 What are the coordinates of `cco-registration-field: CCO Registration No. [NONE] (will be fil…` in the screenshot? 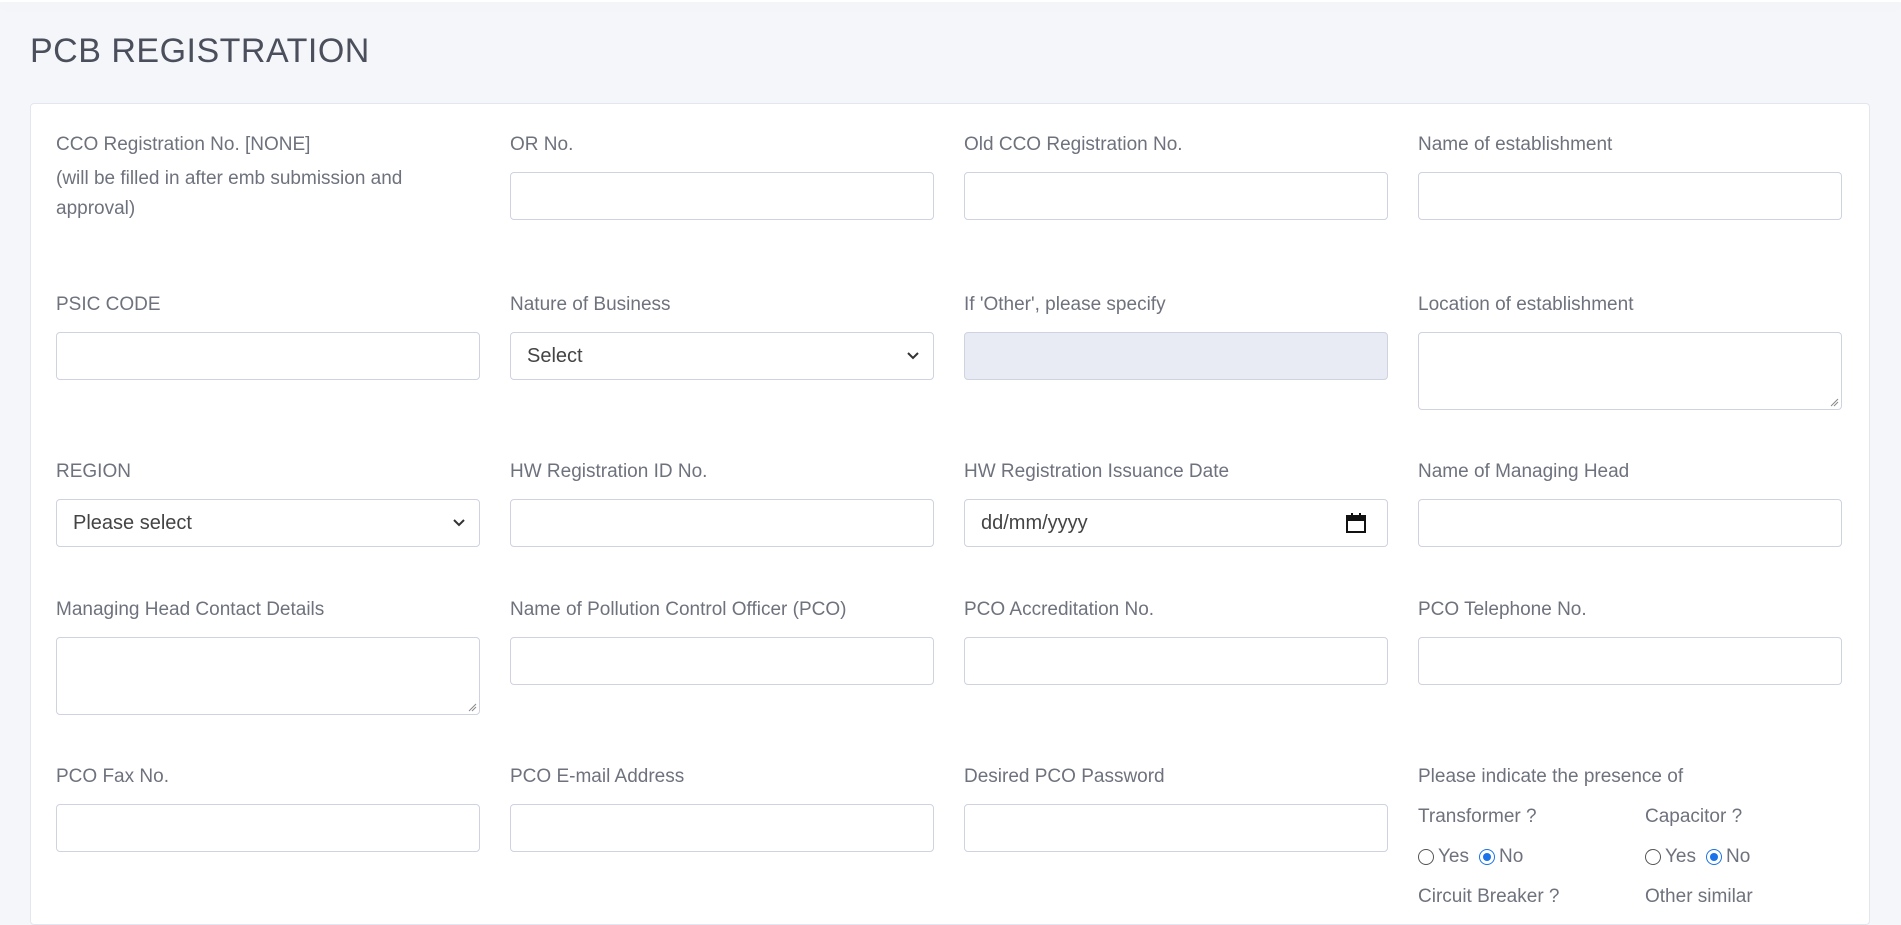 It's located at (268, 177).